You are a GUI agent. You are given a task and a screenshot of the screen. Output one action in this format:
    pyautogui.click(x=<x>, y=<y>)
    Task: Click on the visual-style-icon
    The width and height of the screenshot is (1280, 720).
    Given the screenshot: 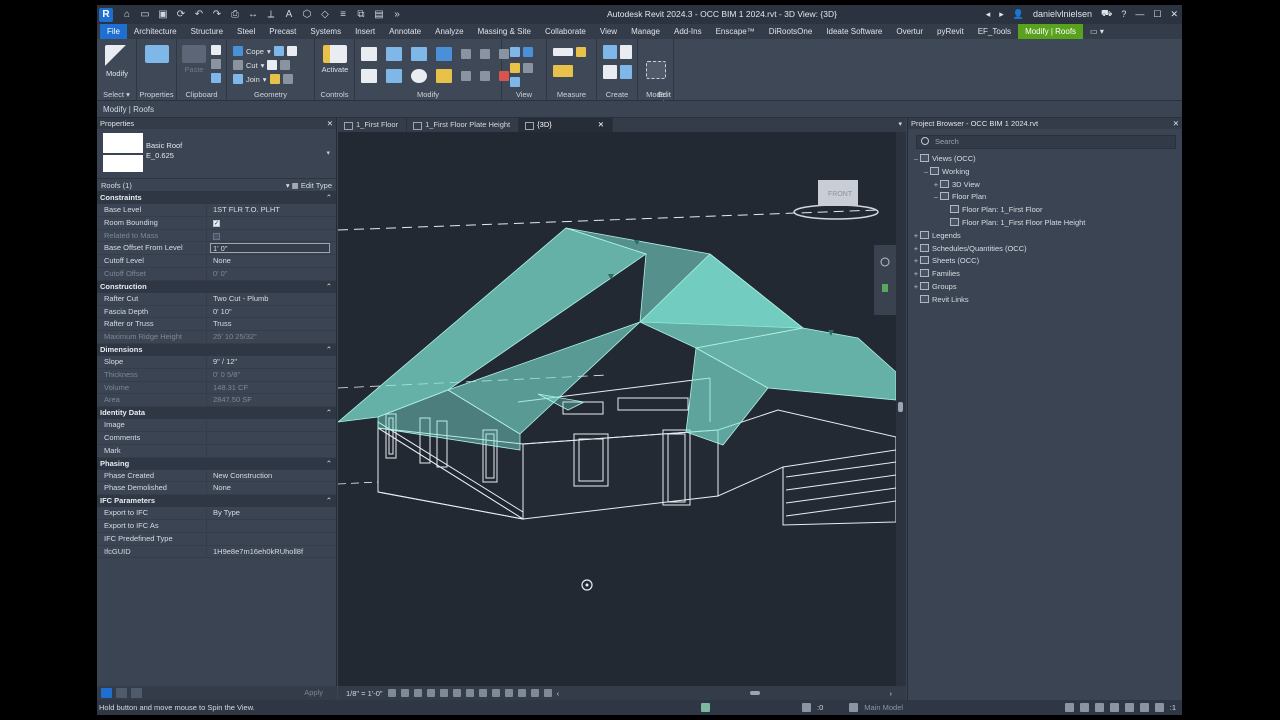 What is the action you would take?
    pyautogui.click(x=404, y=693)
    